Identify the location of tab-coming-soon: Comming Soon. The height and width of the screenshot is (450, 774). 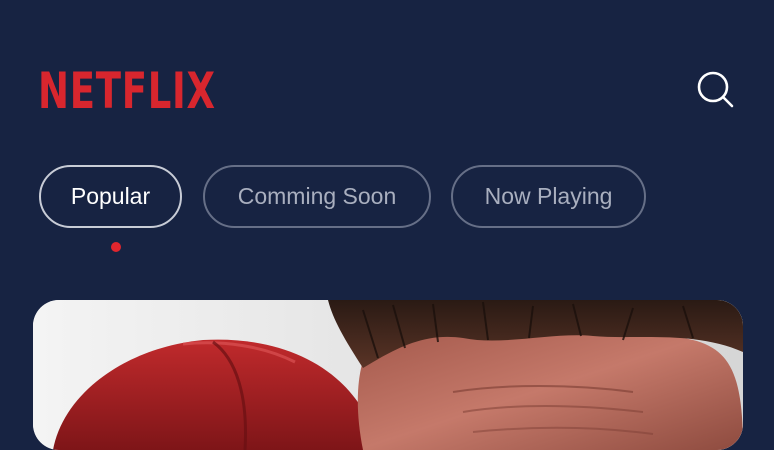
(317, 196).